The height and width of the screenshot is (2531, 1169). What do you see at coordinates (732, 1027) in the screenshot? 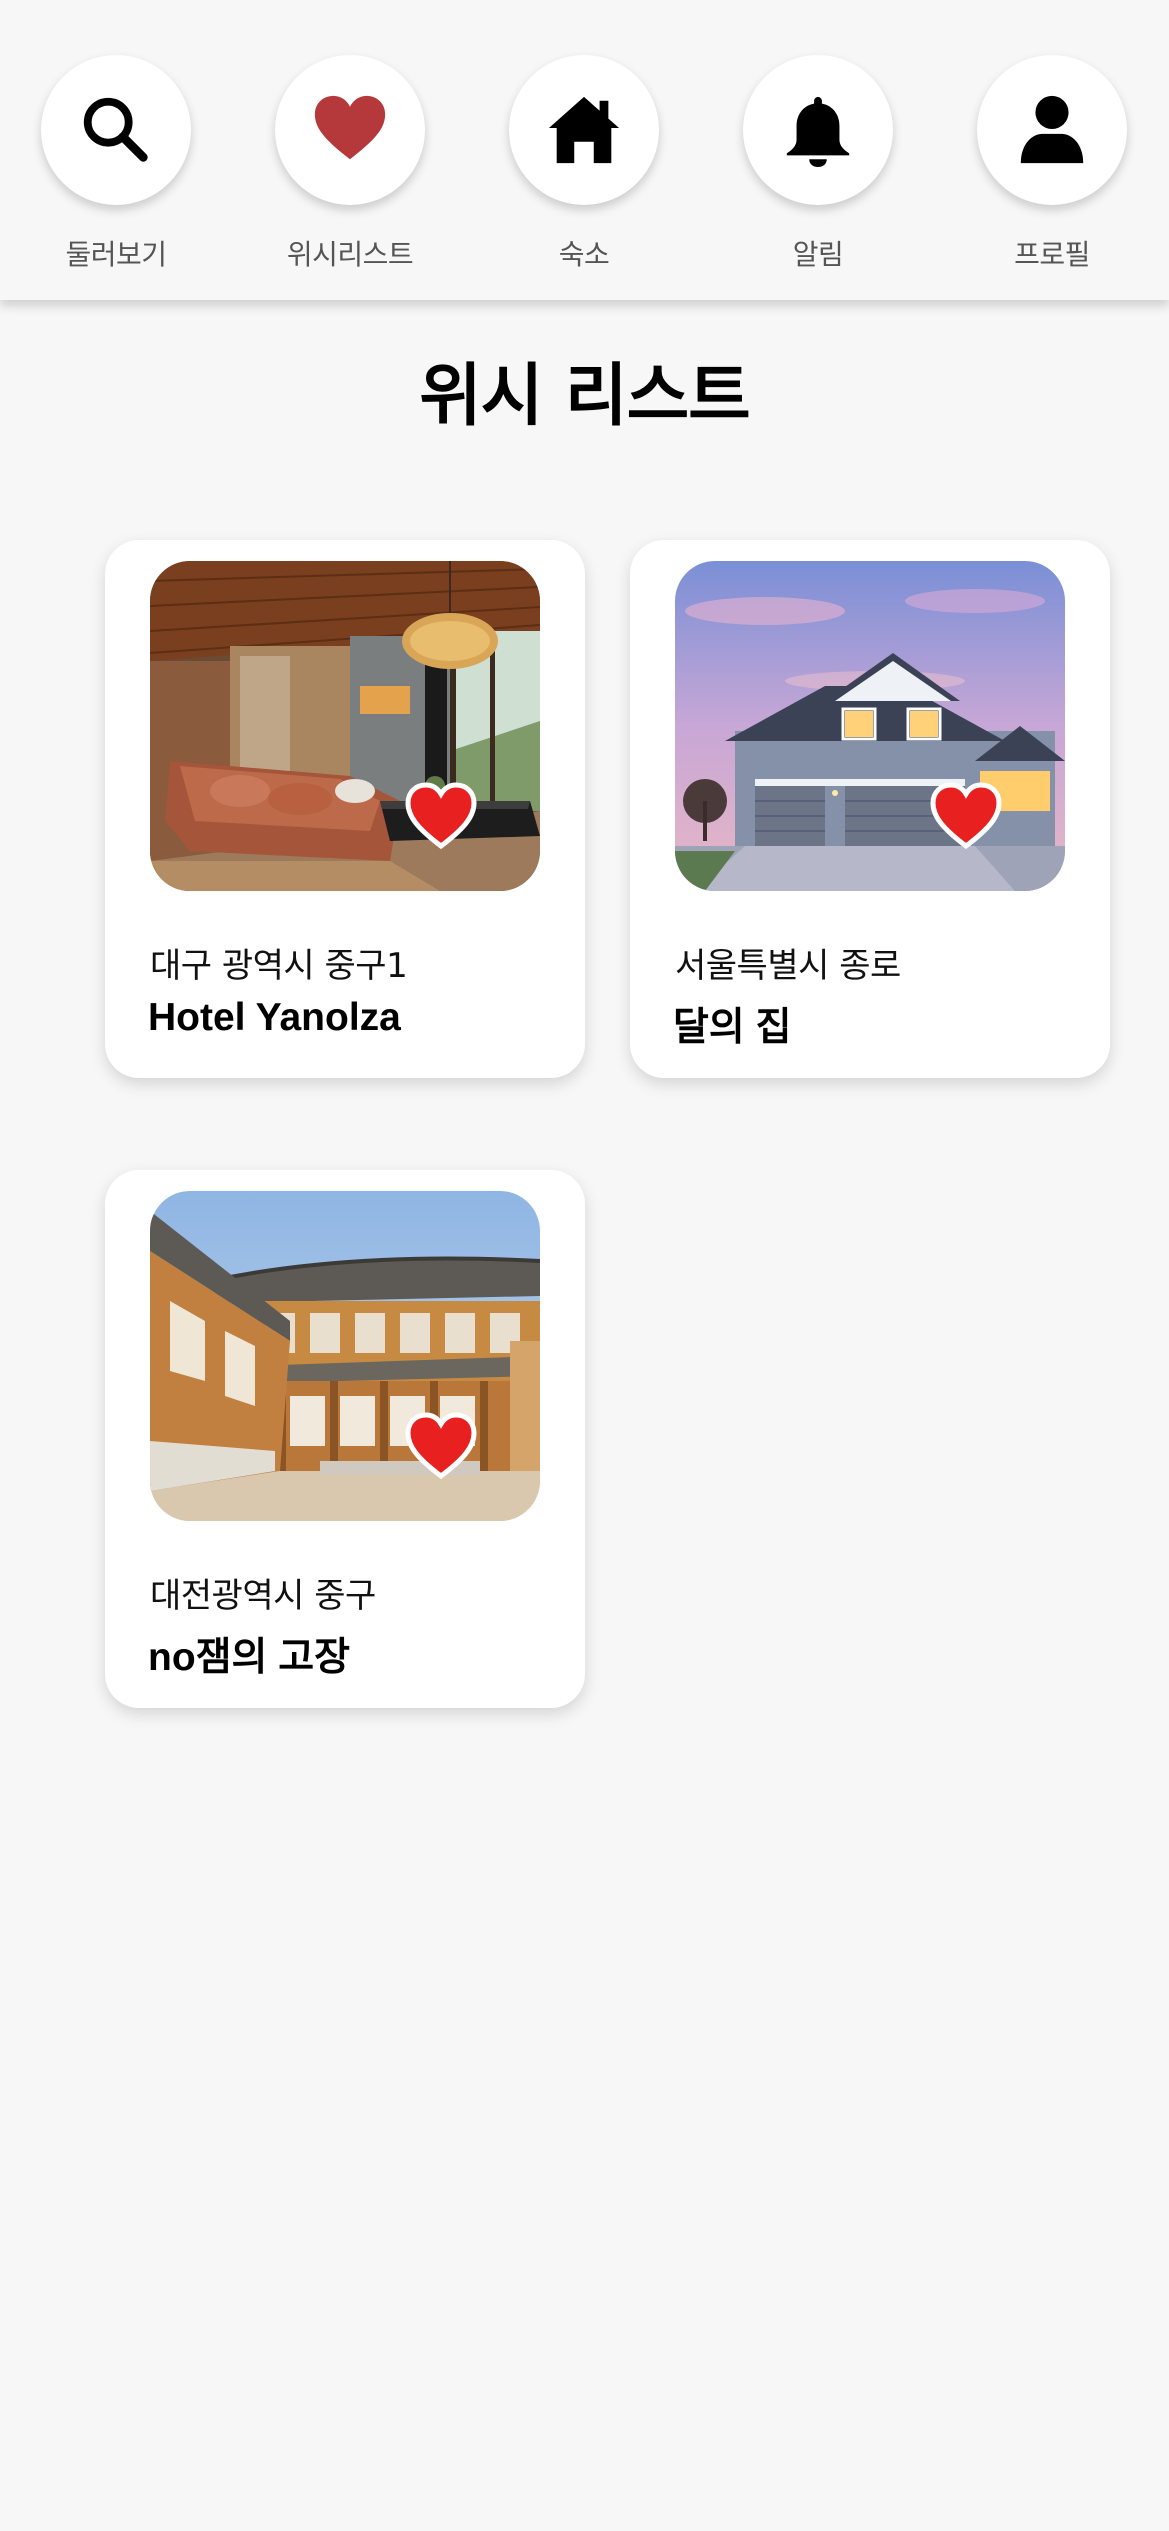
I see `listing-name: 달의 집` at bounding box center [732, 1027].